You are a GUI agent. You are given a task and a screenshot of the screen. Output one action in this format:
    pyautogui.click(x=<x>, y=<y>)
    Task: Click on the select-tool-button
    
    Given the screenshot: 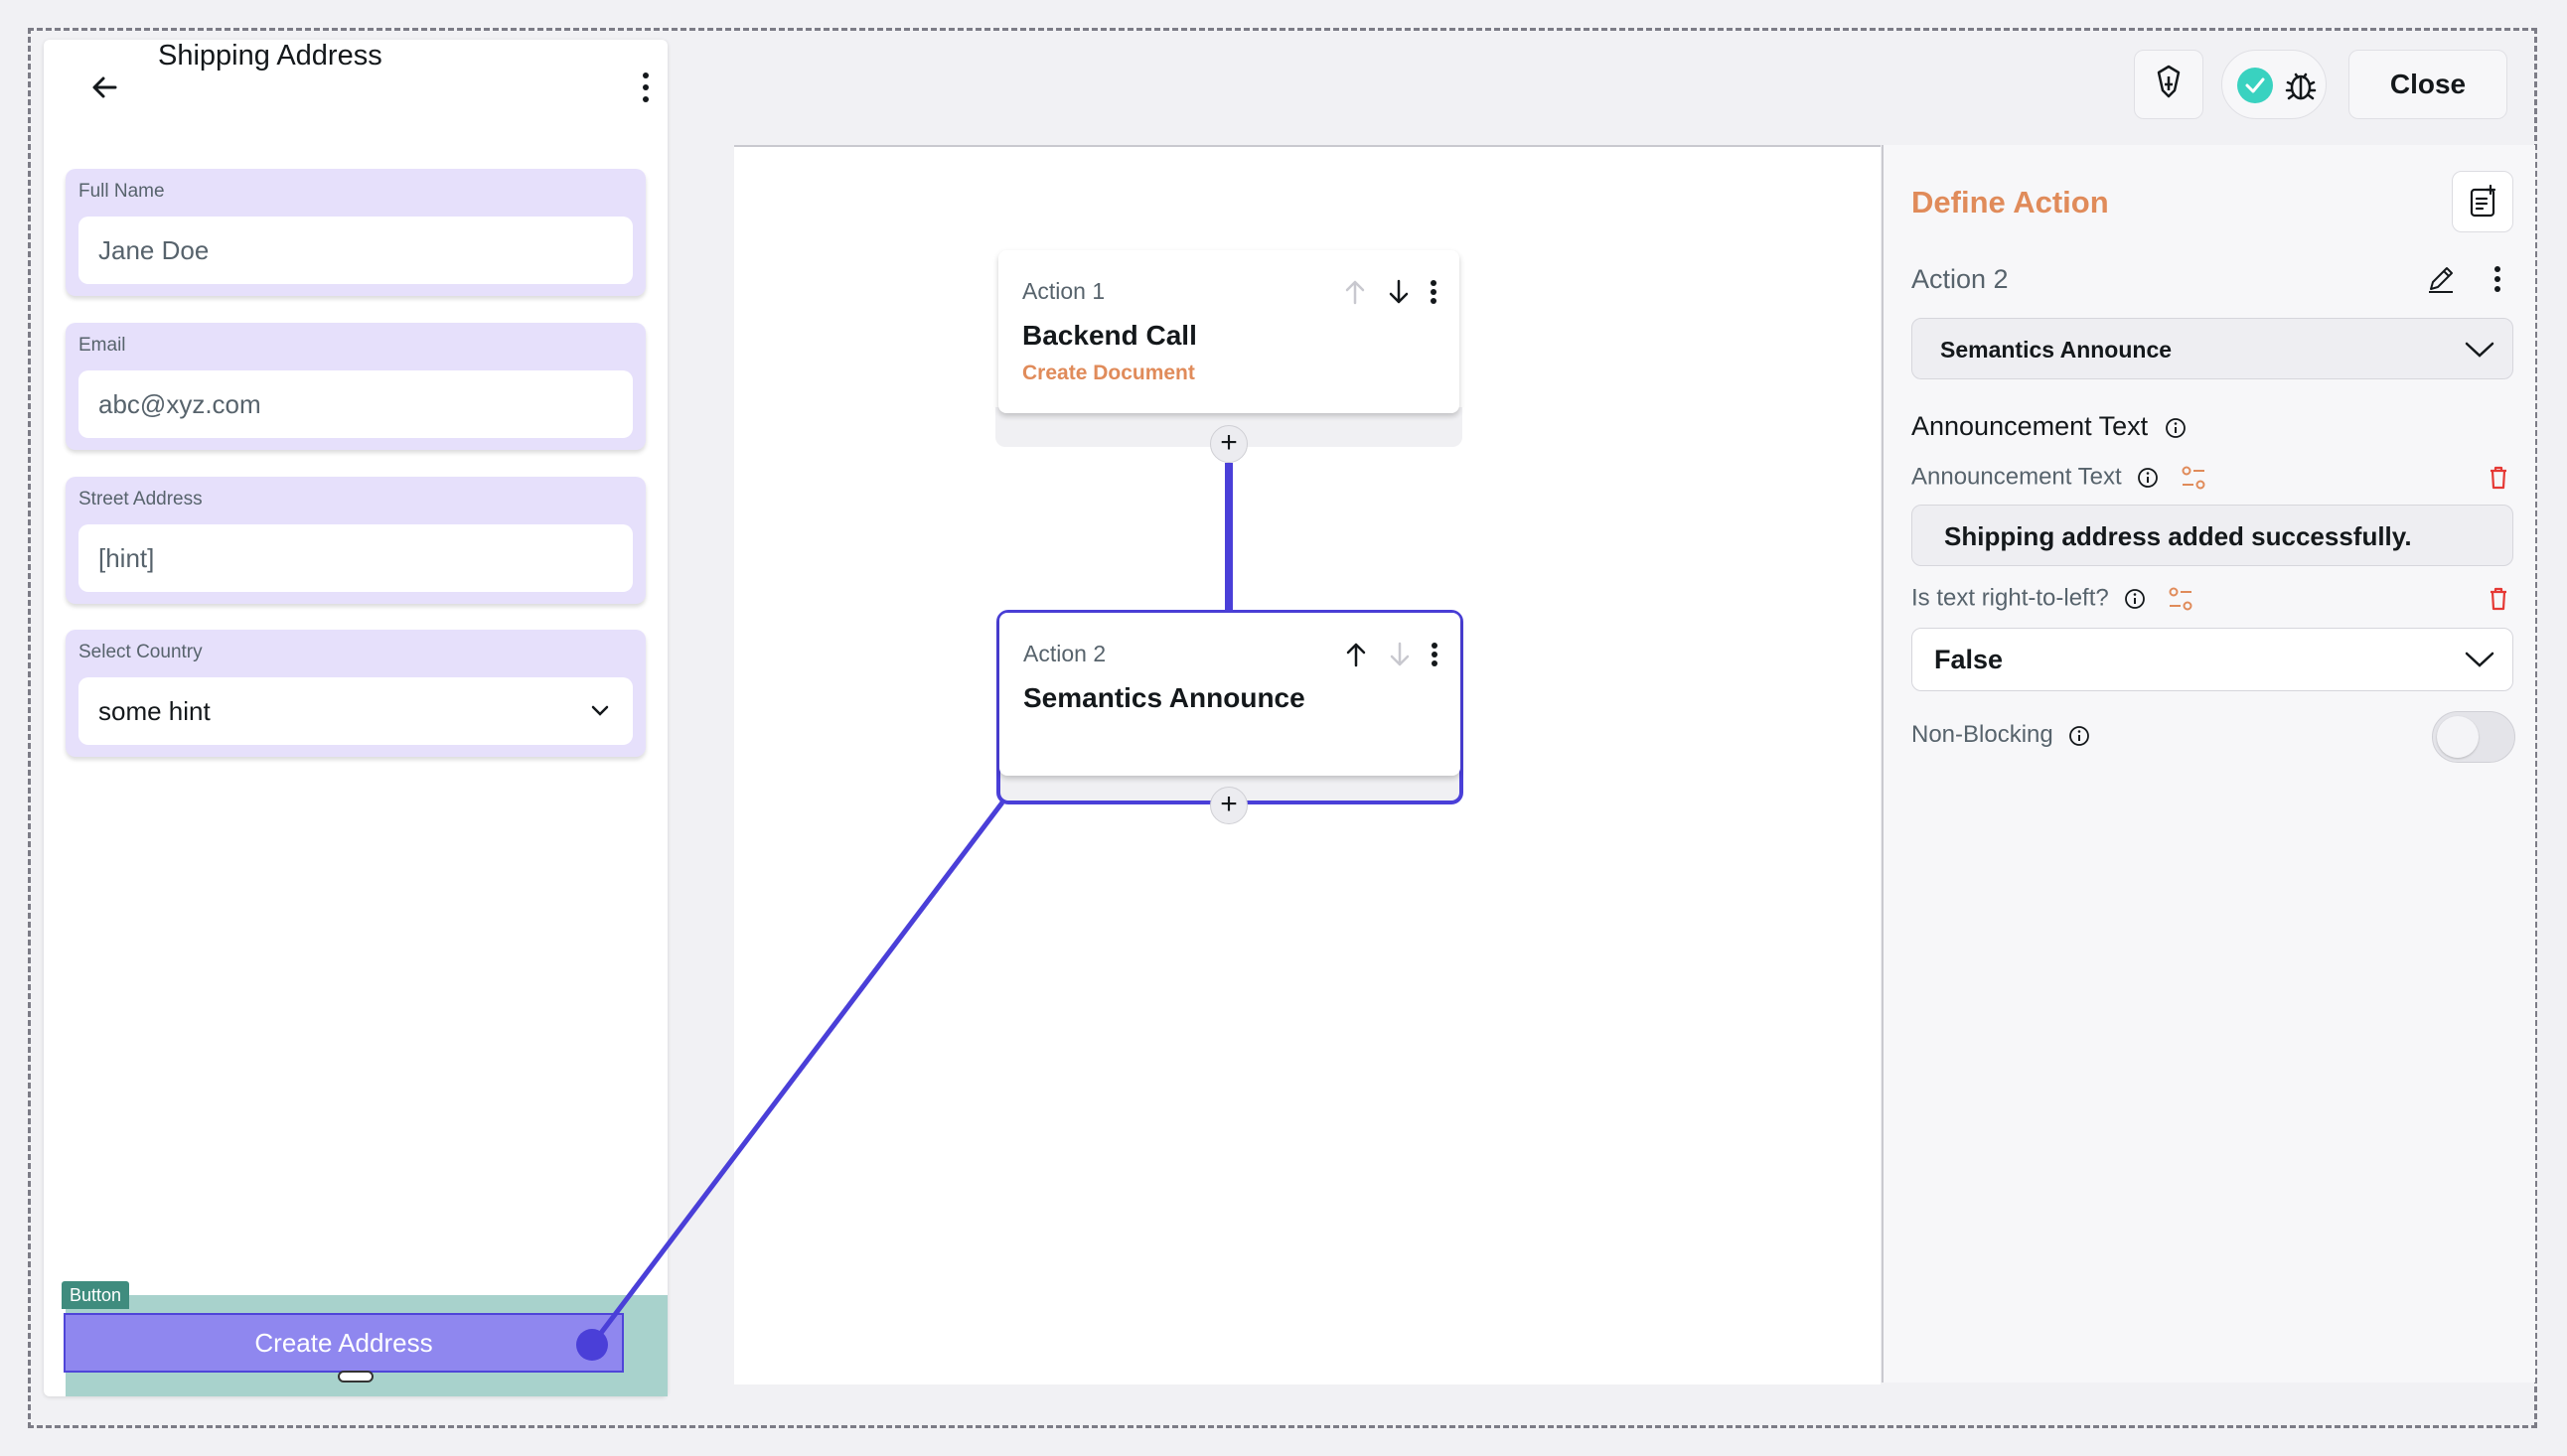 What is the action you would take?
    pyautogui.click(x=2168, y=84)
    